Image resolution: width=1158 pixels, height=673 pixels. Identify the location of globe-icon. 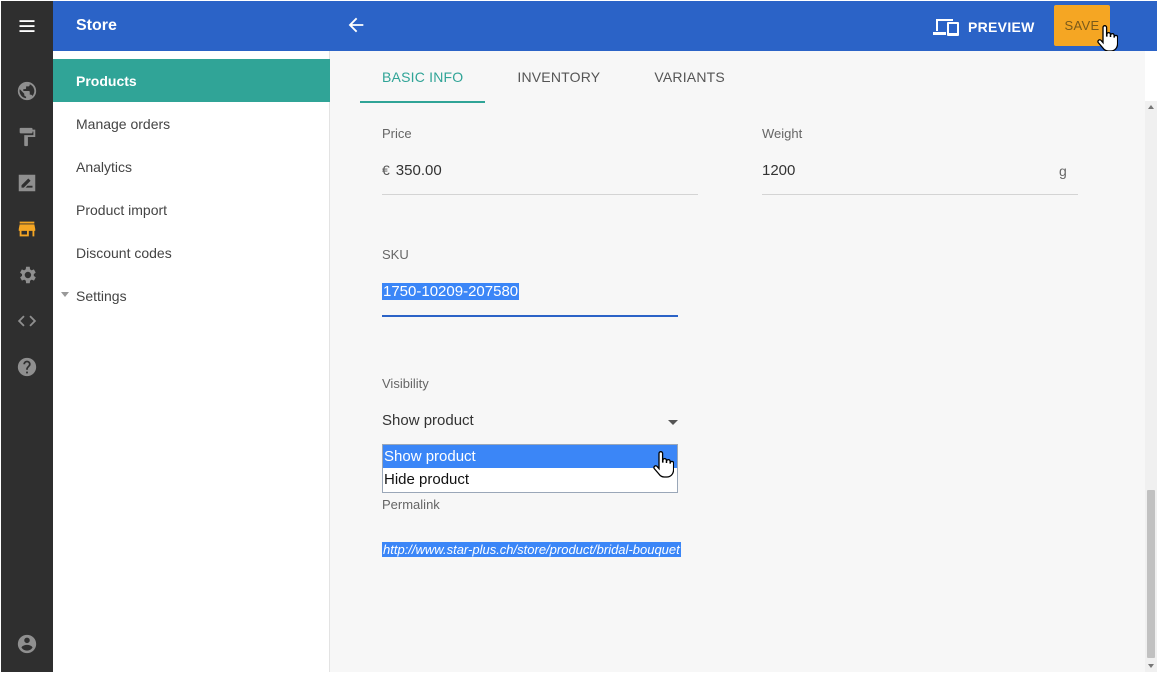
(27, 91).